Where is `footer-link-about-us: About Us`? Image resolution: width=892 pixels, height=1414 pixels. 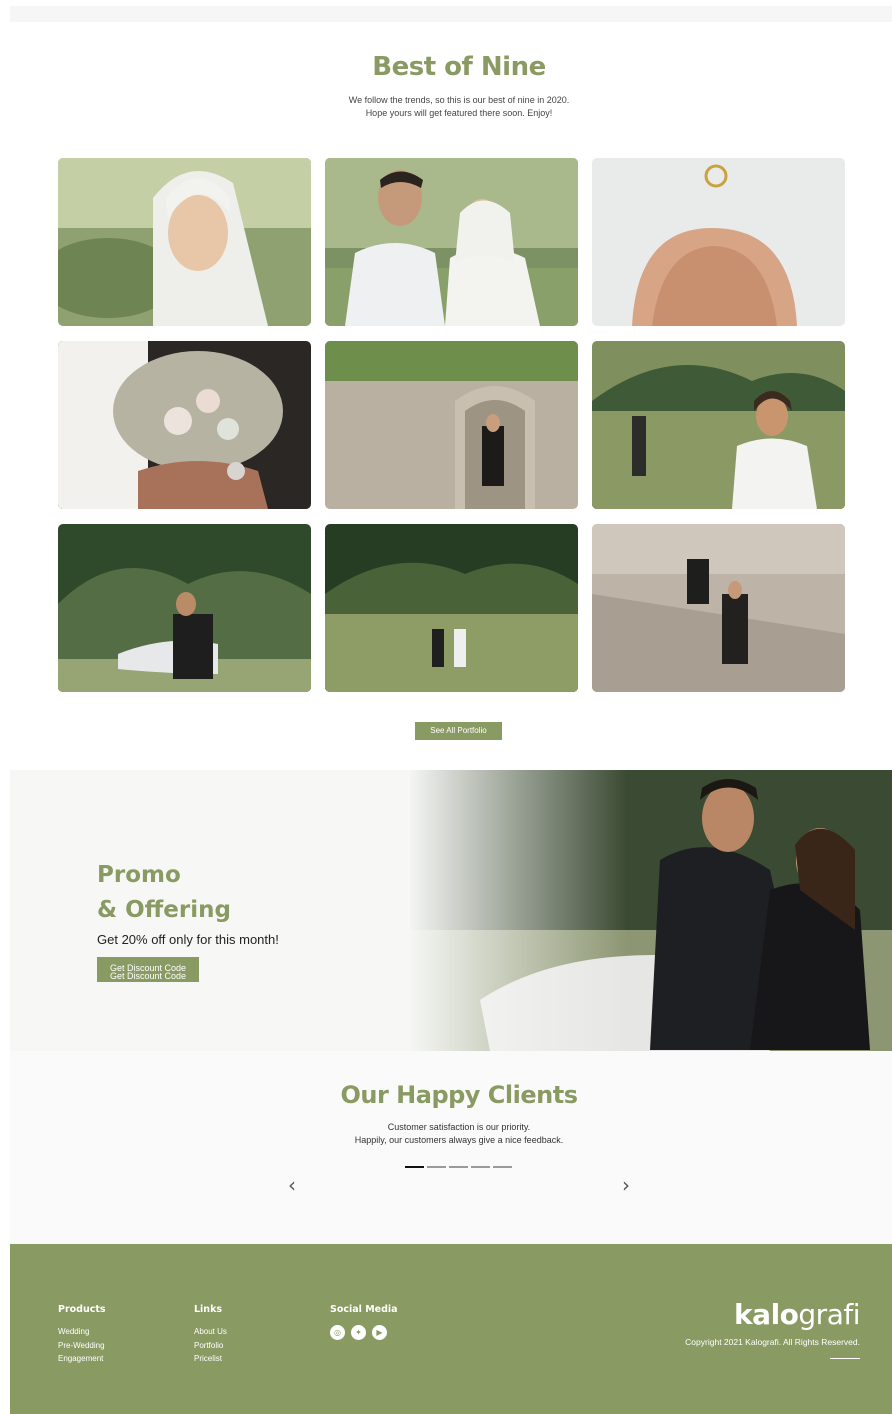
footer-link-about-us: About Us is located at coordinates (210, 1332).